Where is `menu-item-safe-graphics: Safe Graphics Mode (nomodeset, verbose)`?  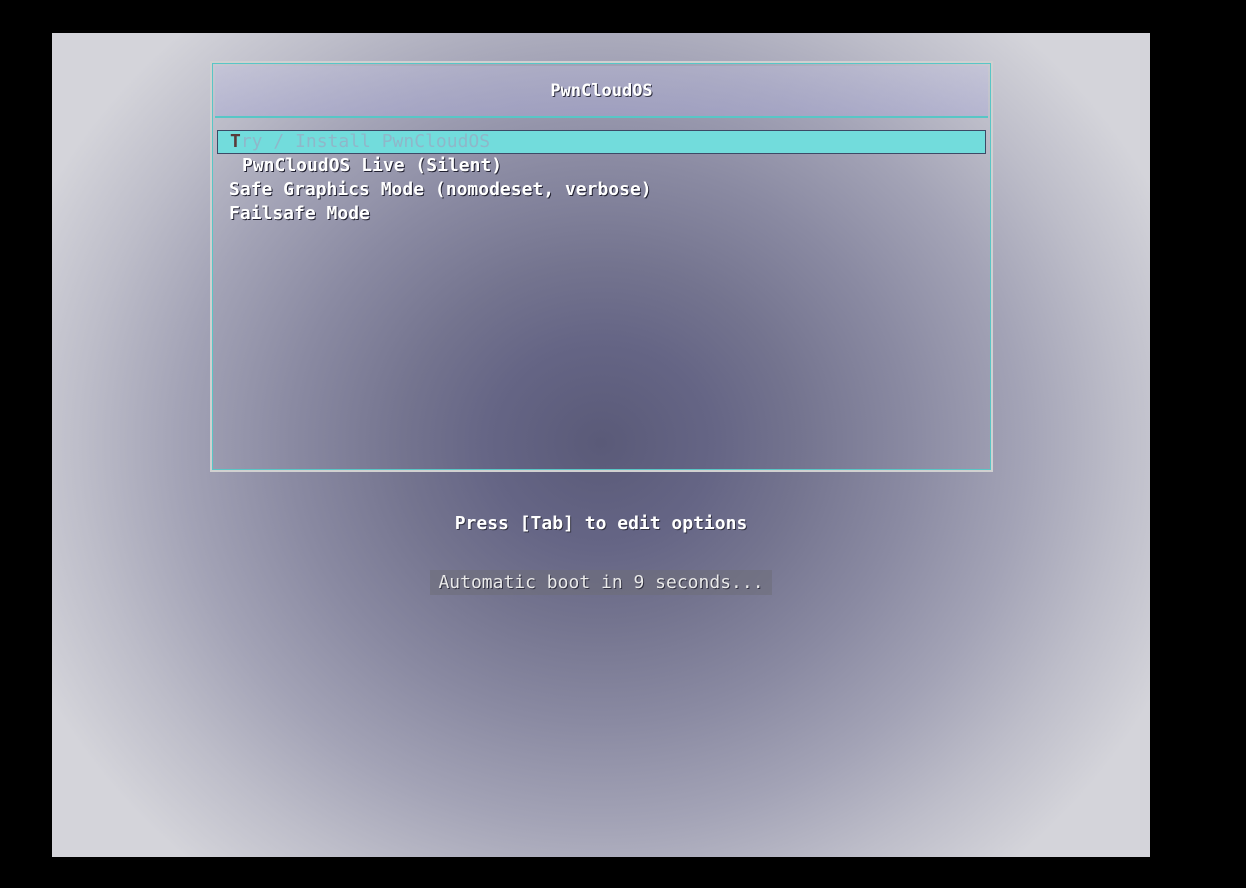
menu-item-safe-graphics: Safe Graphics Mode (nomodeset, verbose) is located at coordinates (601, 190).